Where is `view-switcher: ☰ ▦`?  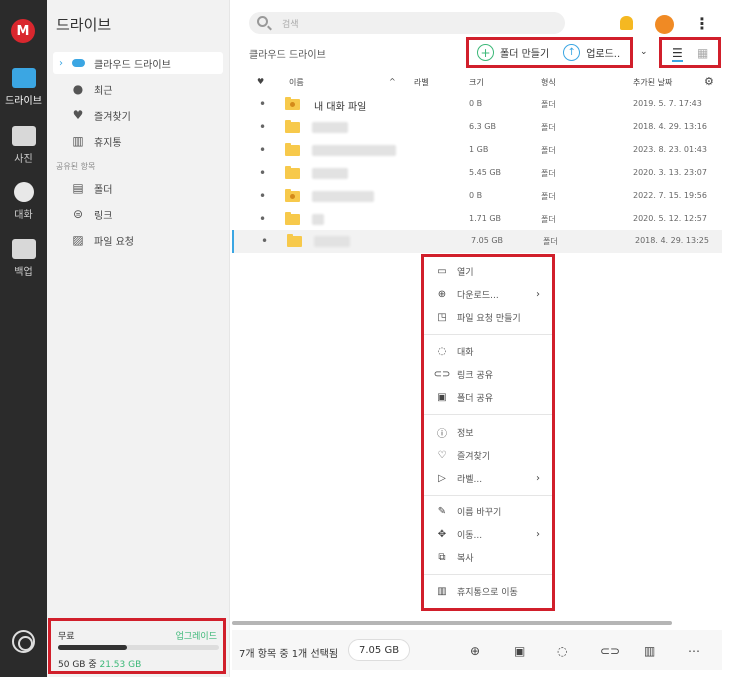
view-switcher: ☰ ▦ is located at coordinates (690, 52).